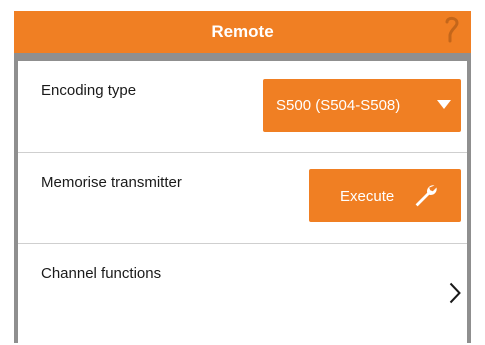  I want to click on execute-button: Execute, so click(385, 195).